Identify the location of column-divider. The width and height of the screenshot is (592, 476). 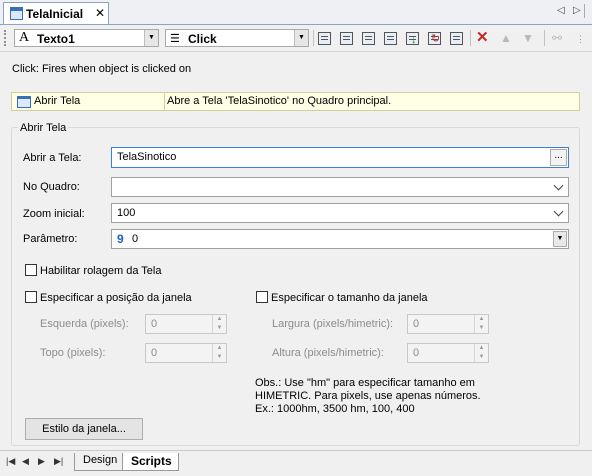
(164, 101).